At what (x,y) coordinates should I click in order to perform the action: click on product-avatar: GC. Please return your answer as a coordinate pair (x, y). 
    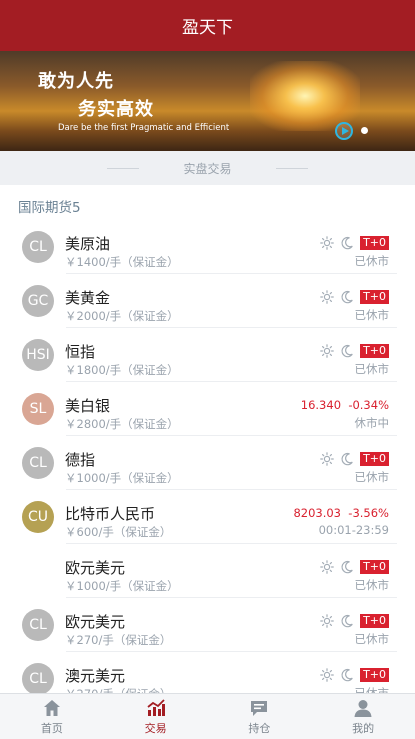
    Looking at the image, I should click on (38, 301).